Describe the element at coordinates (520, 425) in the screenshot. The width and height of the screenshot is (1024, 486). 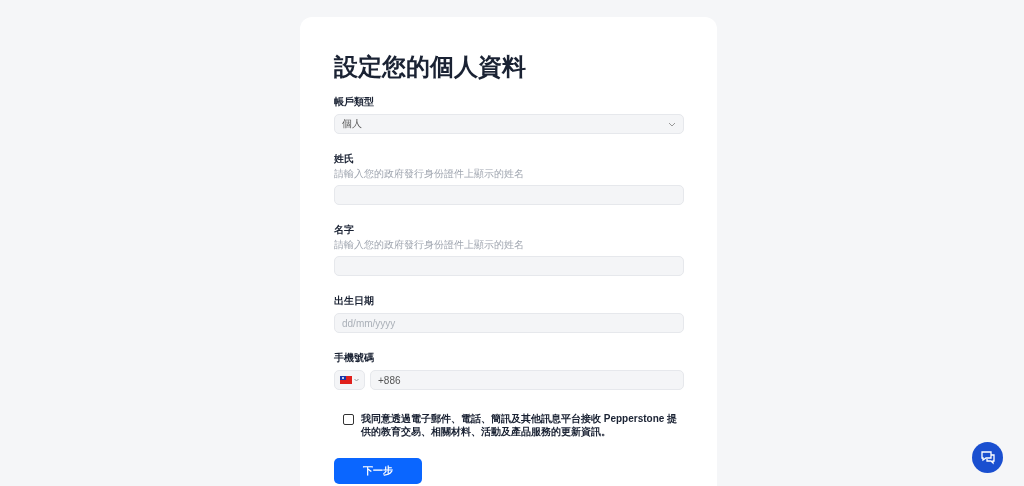
I see `consent-text: 我同意透過電子郵件、電話、簡訊及其他訊息平台接收 Pepperstone 提供的教育交易、相關材料、活動及產品服務的更新資訊。` at that location.